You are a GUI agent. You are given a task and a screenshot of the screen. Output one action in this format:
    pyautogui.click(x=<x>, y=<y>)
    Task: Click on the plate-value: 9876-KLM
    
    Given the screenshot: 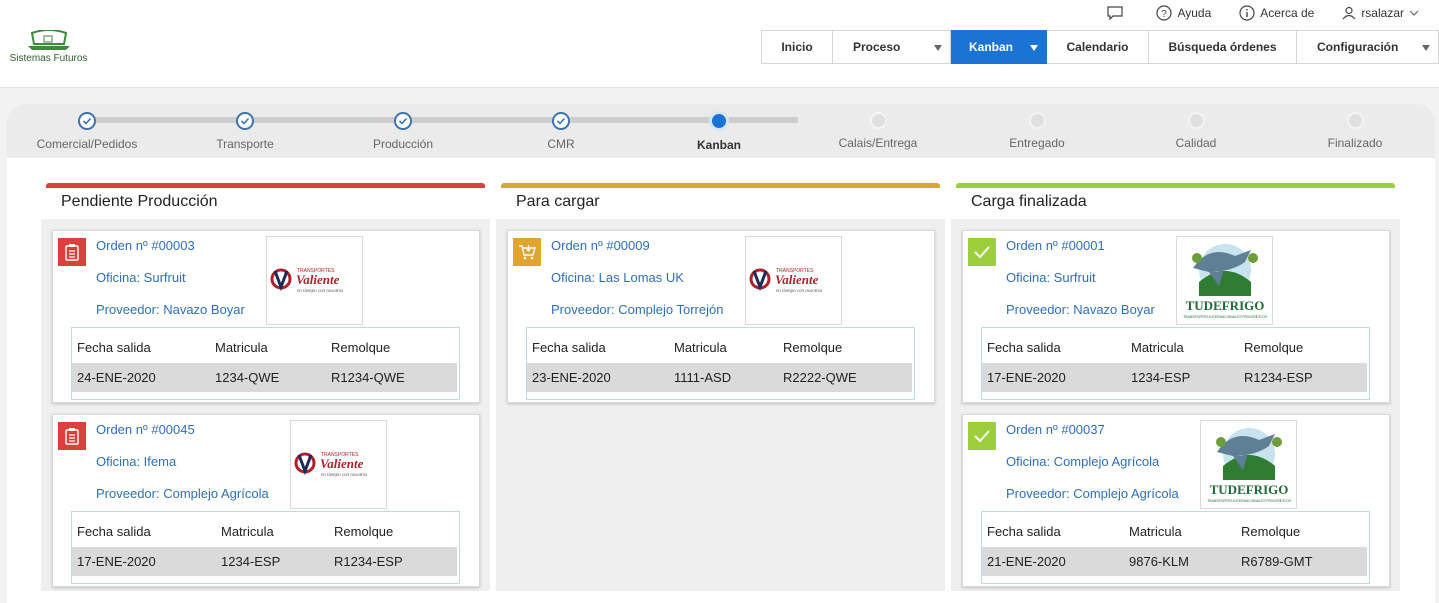 What is the action you would take?
    pyautogui.click(x=1159, y=561)
    